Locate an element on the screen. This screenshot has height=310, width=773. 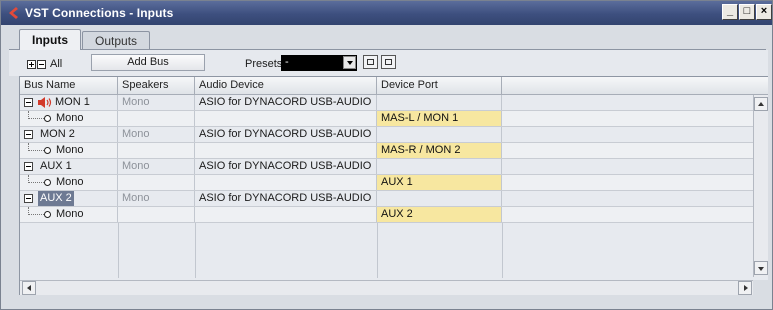
cubase-logo-icon is located at coordinates (13, 13).